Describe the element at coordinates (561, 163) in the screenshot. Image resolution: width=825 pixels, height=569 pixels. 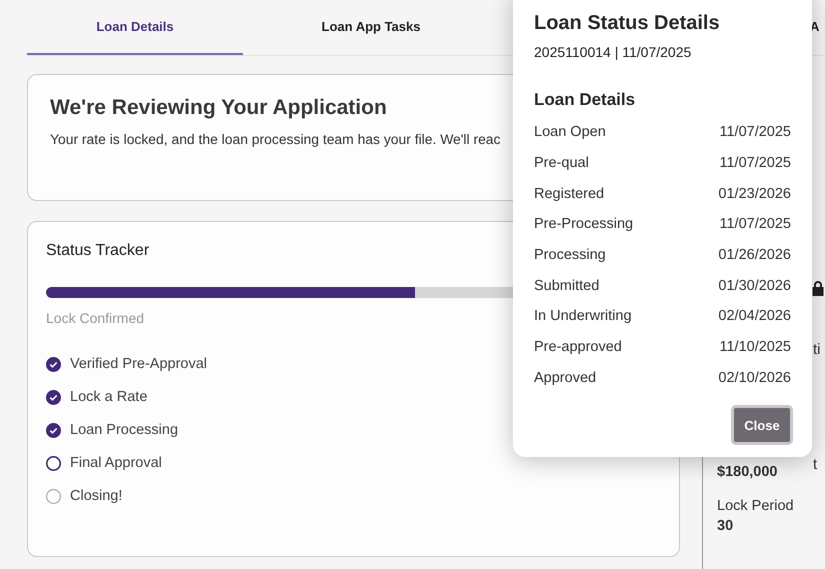
I see `status-label: Pre-qual` at that location.